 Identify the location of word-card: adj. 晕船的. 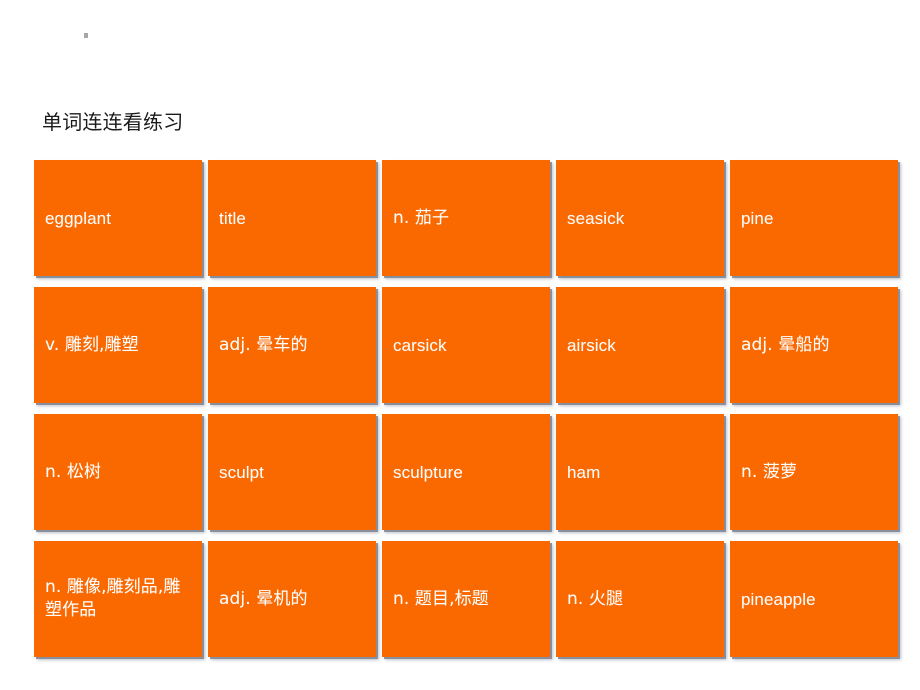
(814, 345).